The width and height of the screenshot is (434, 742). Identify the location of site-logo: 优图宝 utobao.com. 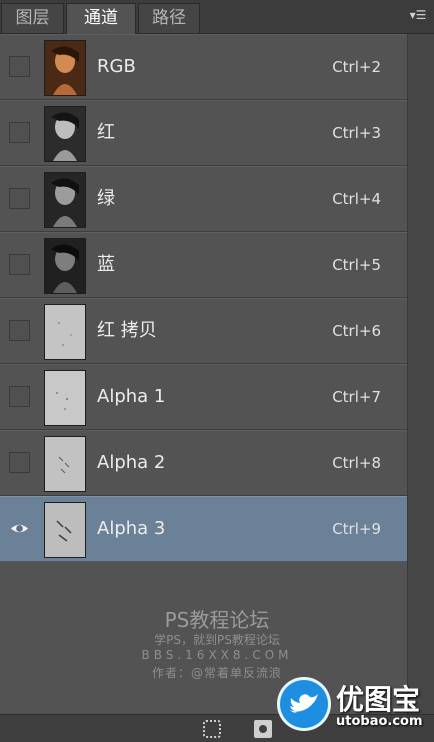
(356, 708).